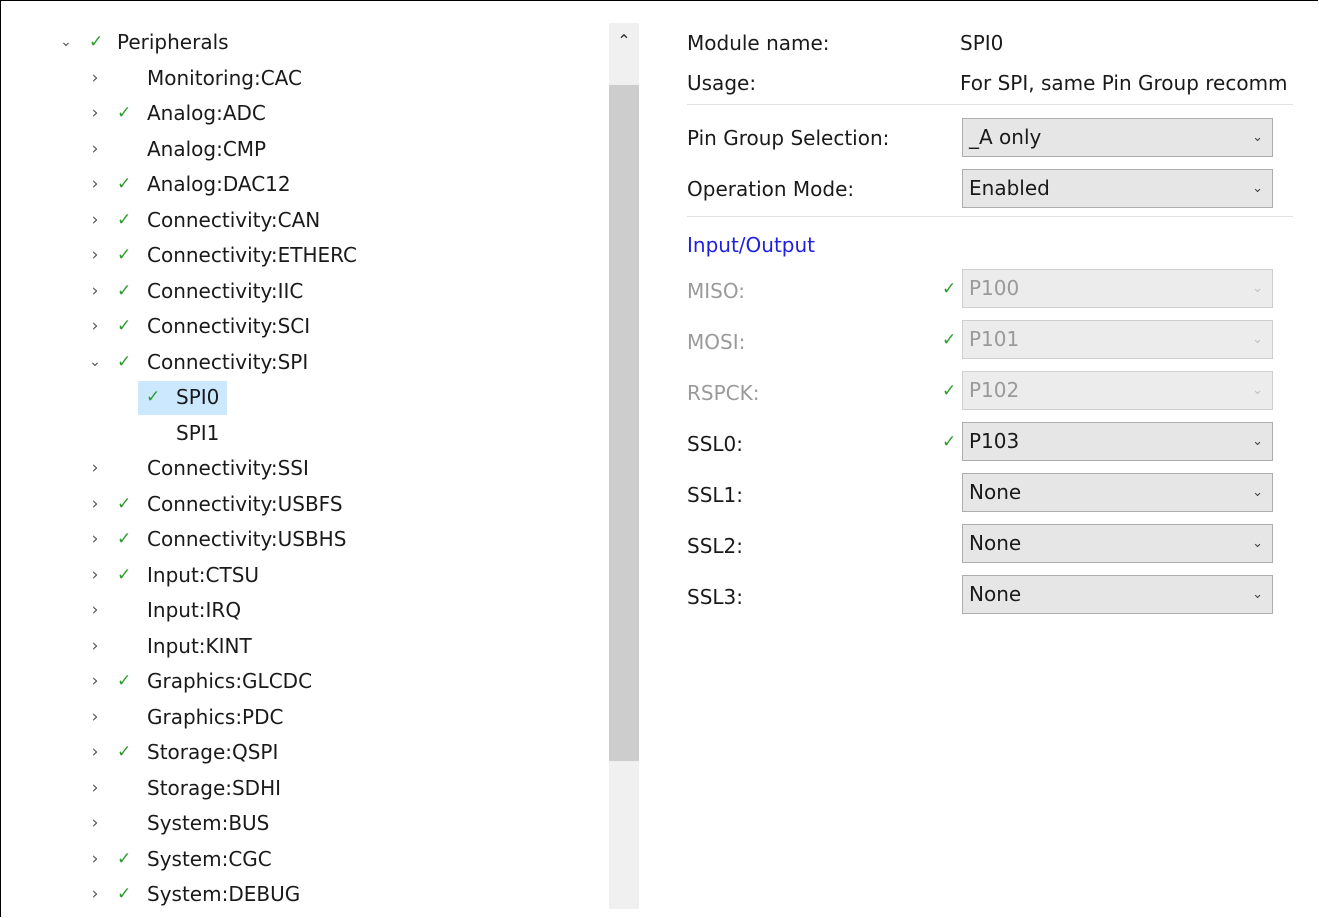 Image resolution: width=1319 pixels, height=918 pixels. What do you see at coordinates (301, 718) in the screenshot?
I see `tree-item-graphics-pdc: › Graphics:PDC` at bounding box center [301, 718].